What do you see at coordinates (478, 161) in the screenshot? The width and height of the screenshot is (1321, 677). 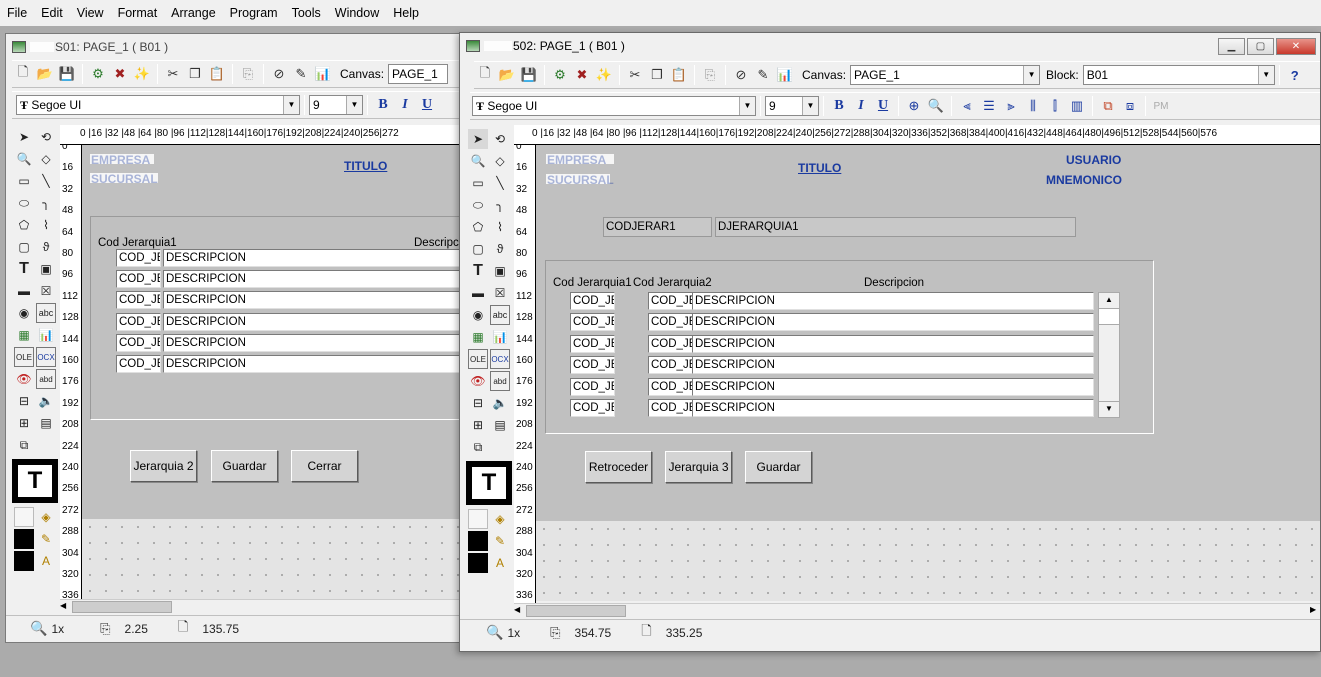 I see `magnify-icon: 🔍` at bounding box center [478, 161].